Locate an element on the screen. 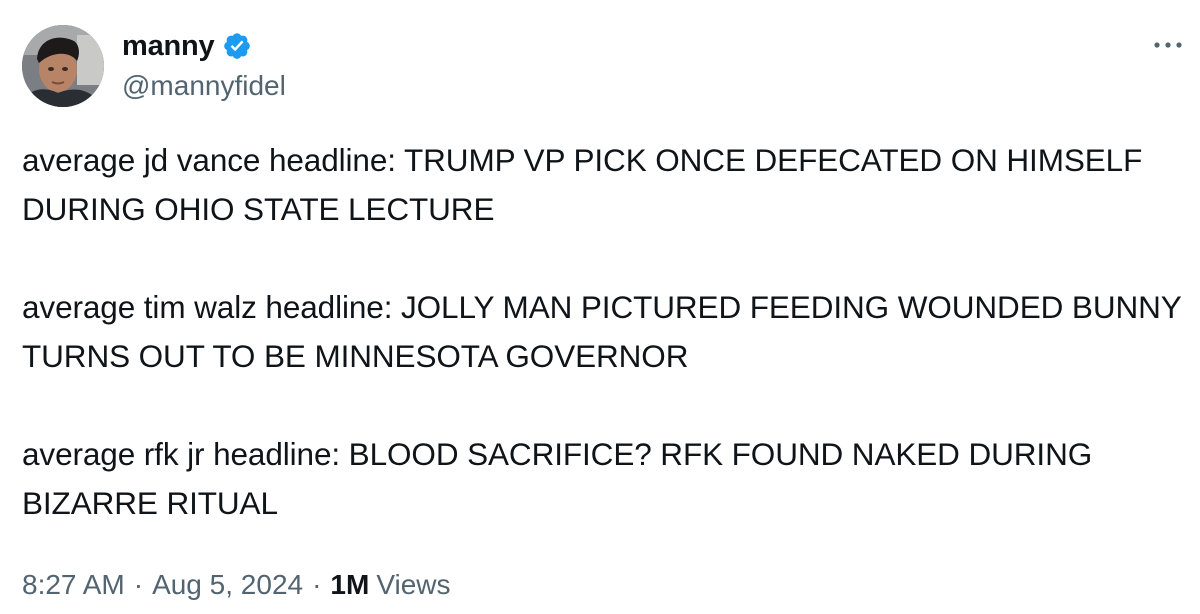  views-label: Views is located at coordinates (413, 585).